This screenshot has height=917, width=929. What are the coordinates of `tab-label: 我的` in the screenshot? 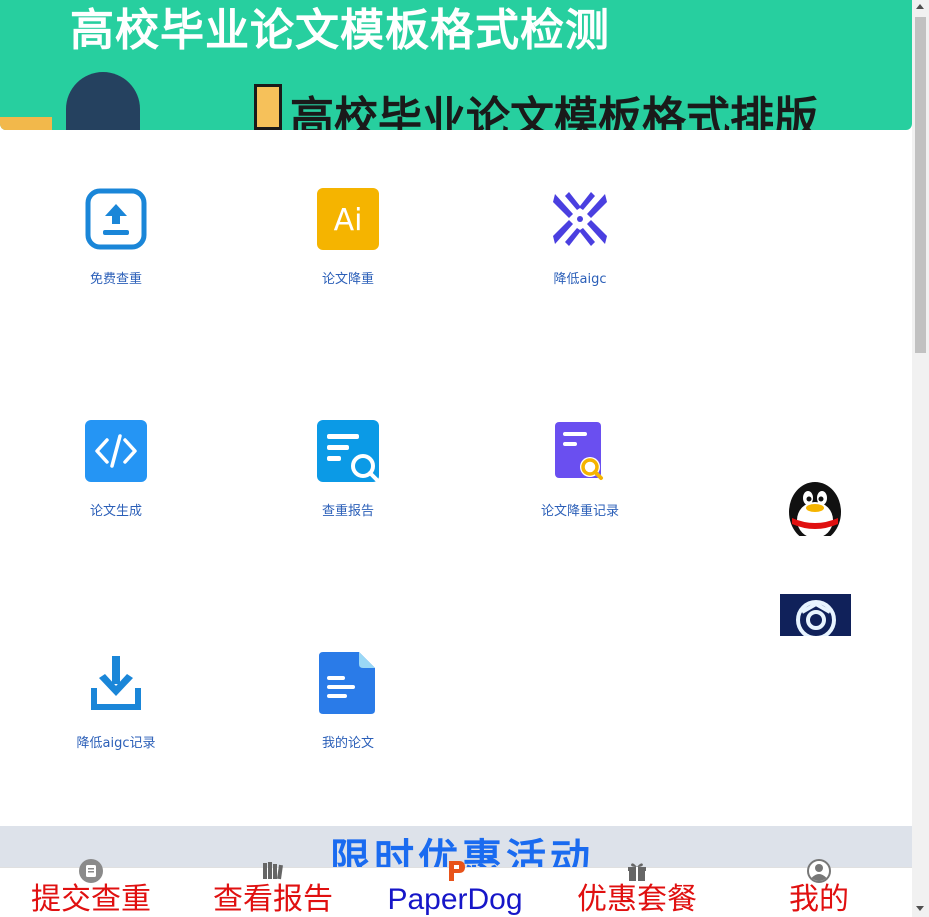 It's located at (819, 899).